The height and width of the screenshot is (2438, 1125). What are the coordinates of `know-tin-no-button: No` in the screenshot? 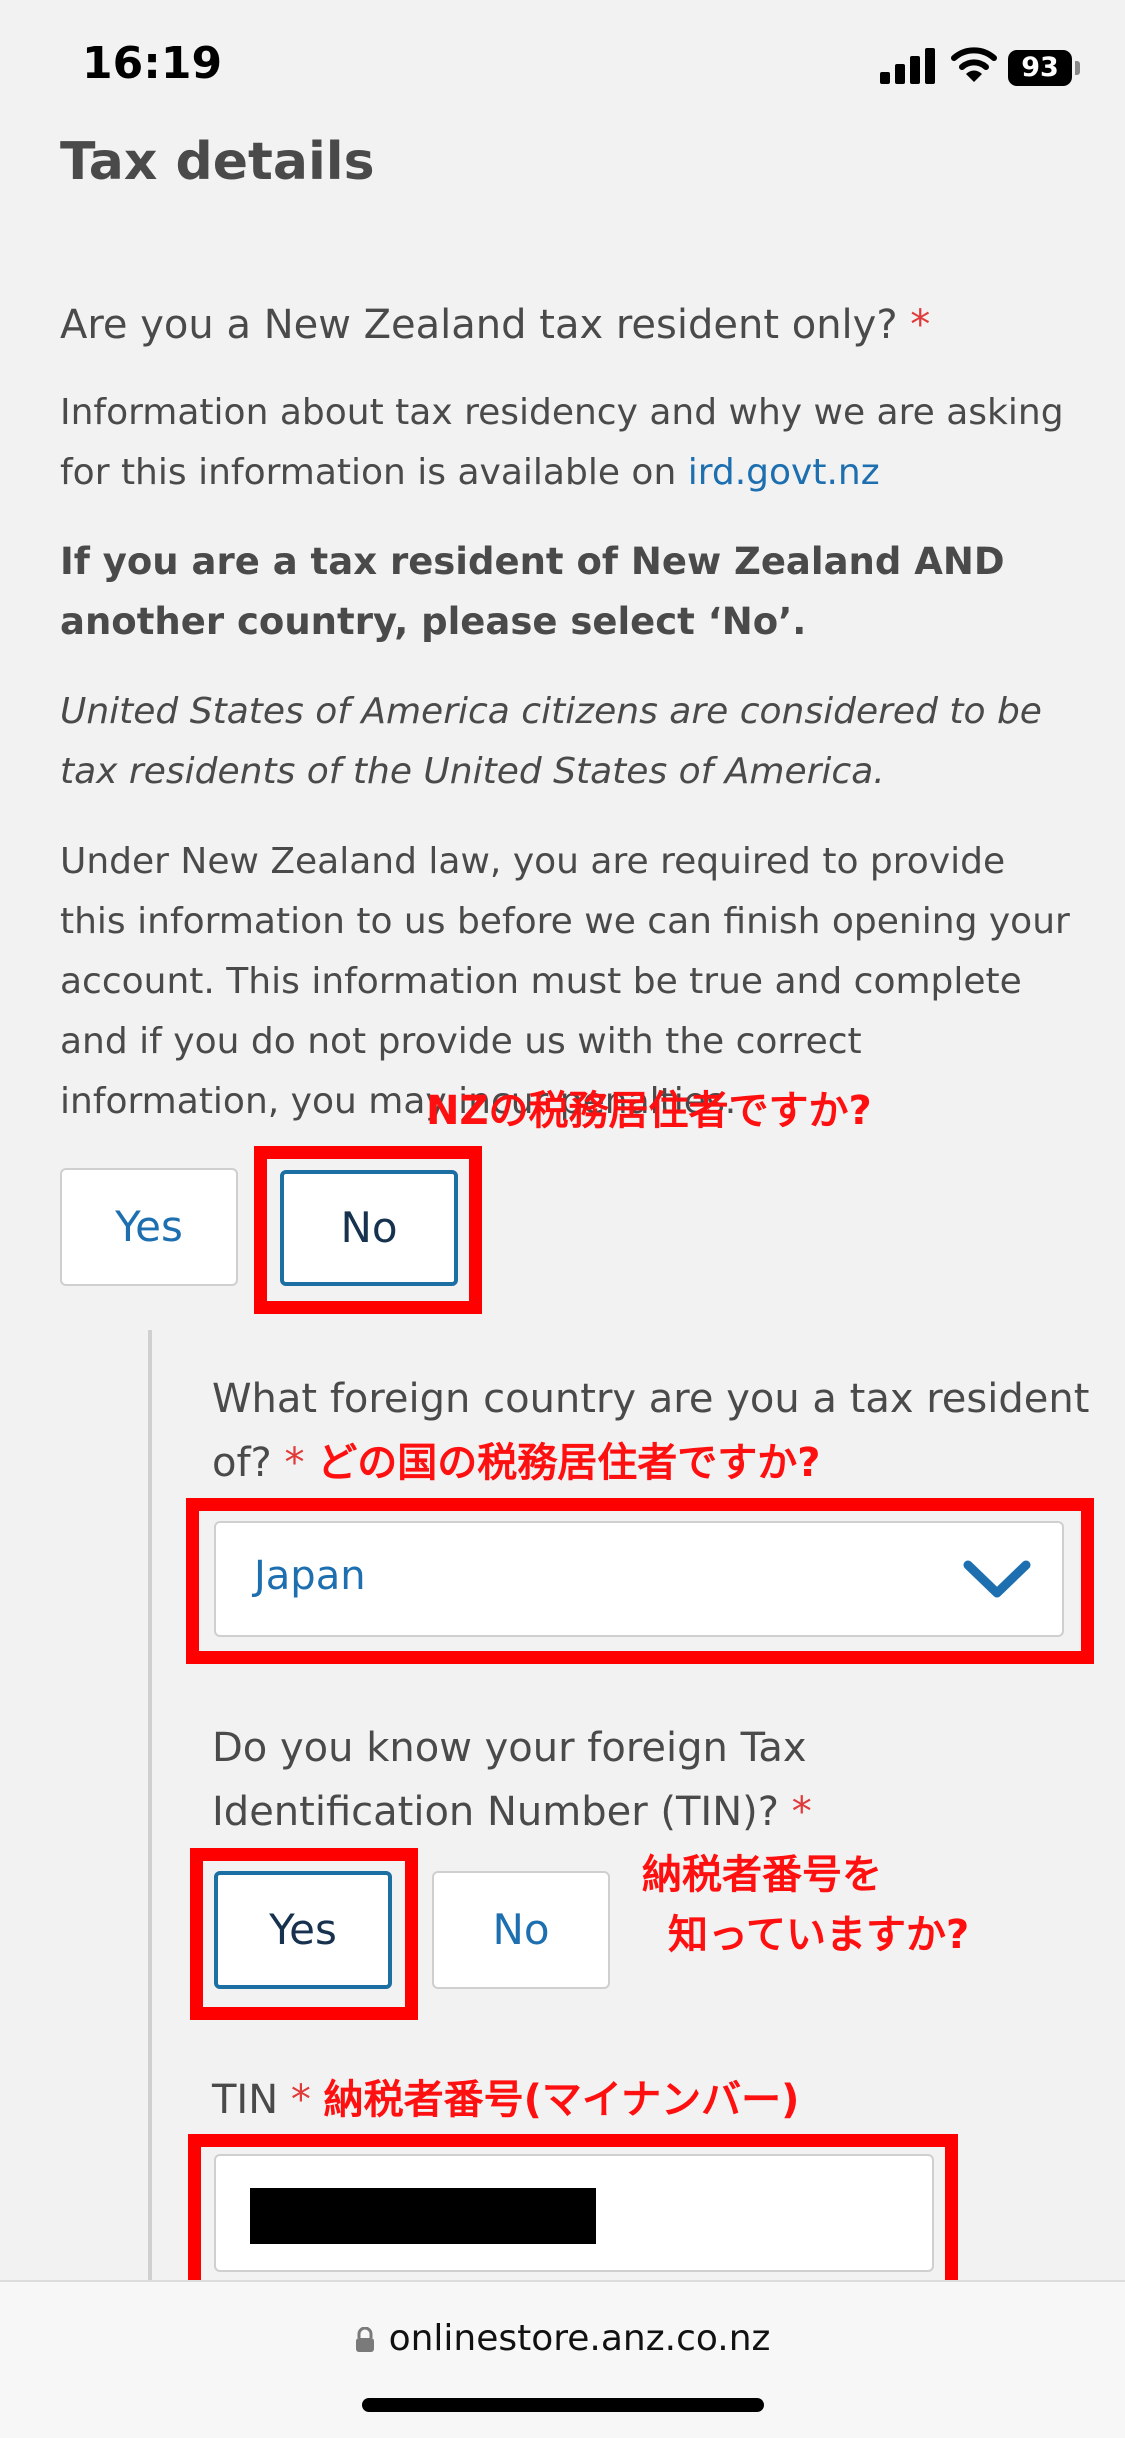 It's located at (521, 1930).